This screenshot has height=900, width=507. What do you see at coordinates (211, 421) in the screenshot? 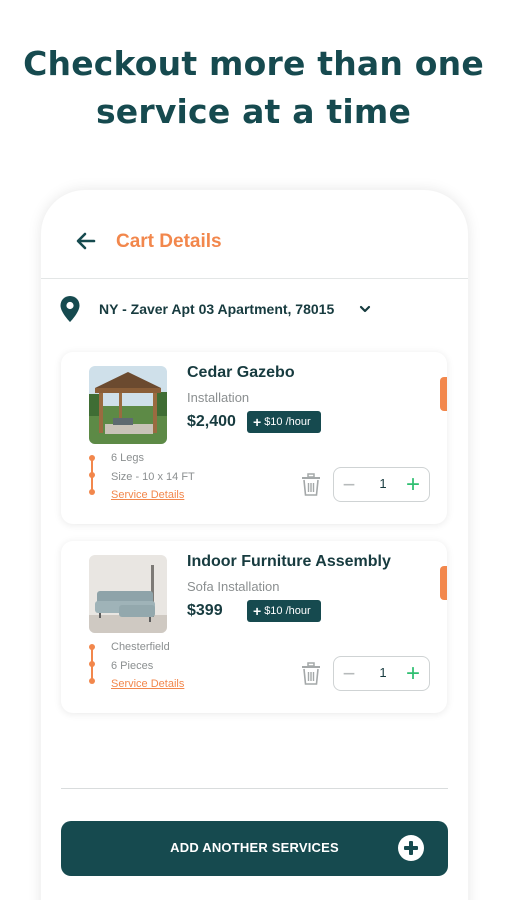
I see `item-price: $2,400` at bounding box center [211, 421].